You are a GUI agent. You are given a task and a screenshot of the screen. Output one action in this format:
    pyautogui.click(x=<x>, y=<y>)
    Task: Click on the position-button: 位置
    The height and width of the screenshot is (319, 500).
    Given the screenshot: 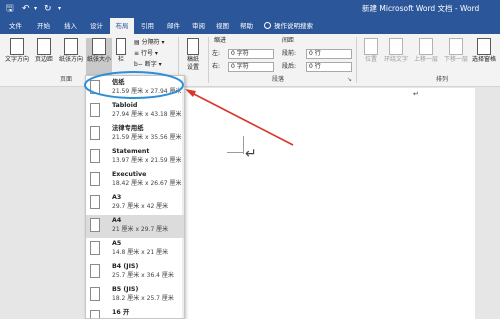 What is the action you would take?
    pyautogui.click(x=371, y=51)
    